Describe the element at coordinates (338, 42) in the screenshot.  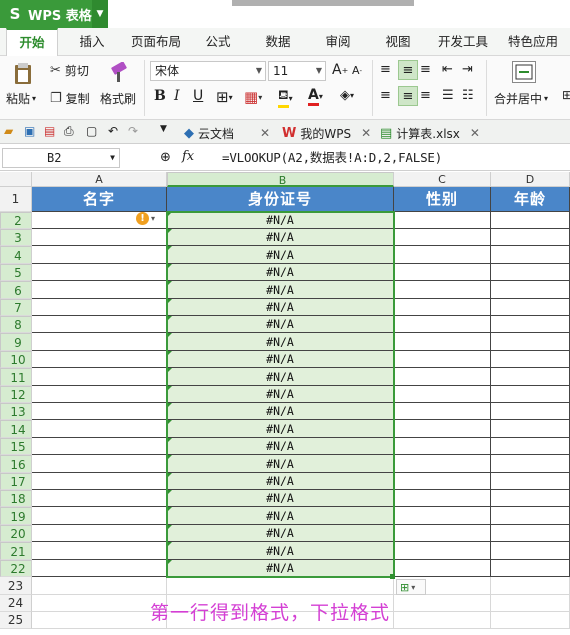
I see `tab-review: 审阅` at that location.